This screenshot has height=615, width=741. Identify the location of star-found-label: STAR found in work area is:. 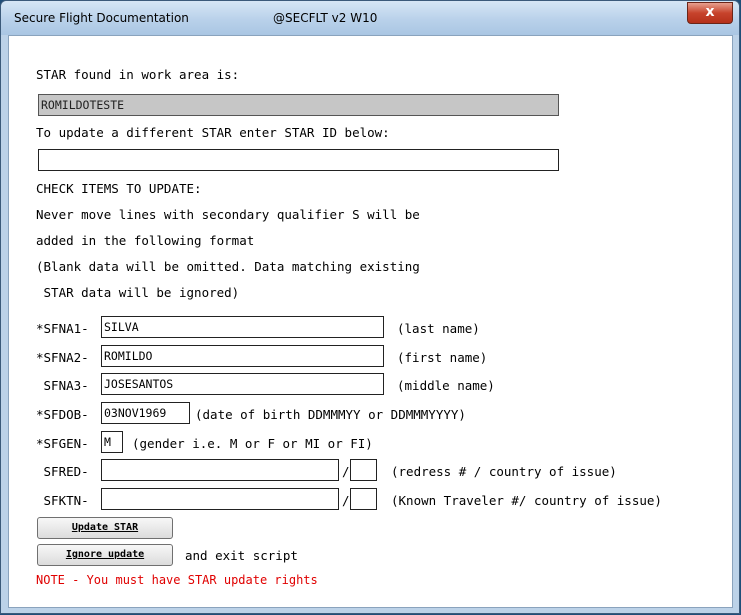
(138, 74).